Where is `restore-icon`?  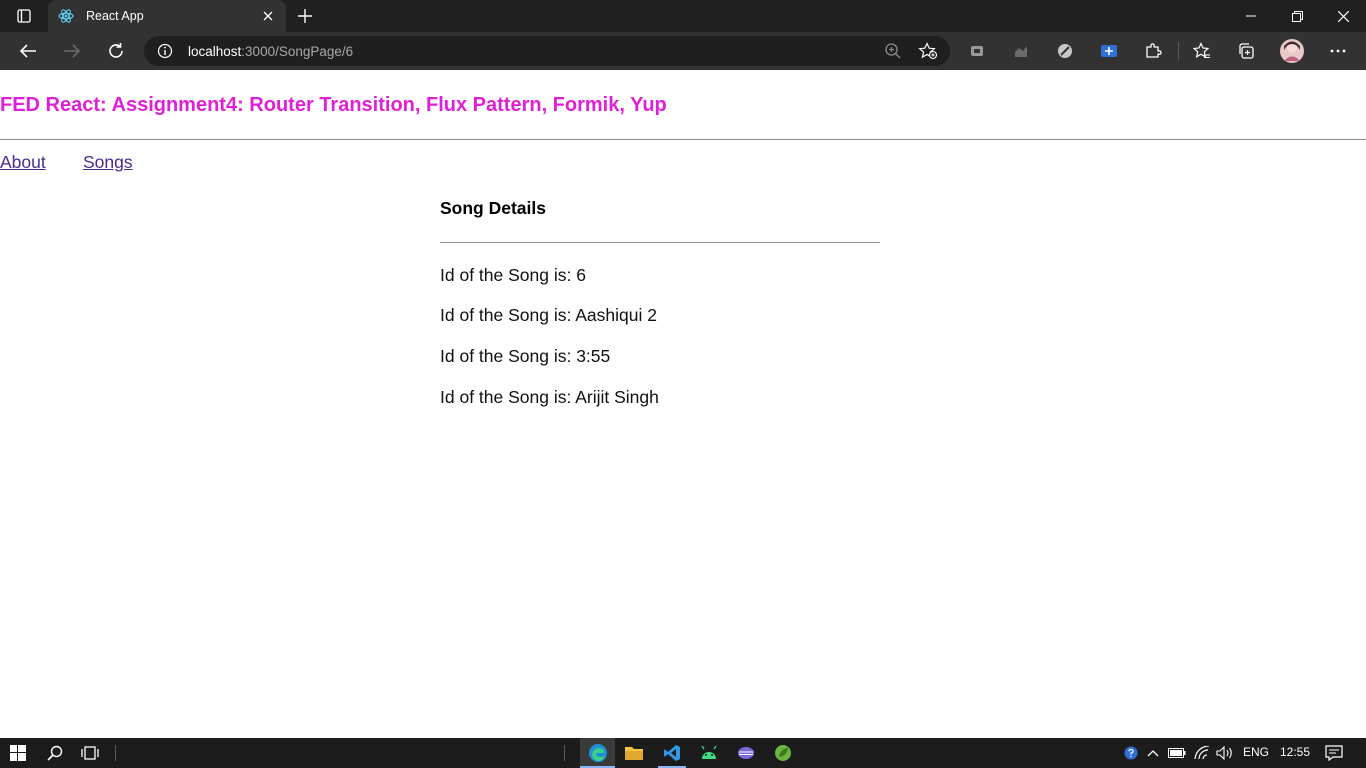
restore-icon is located at coordinates (1297, 16).